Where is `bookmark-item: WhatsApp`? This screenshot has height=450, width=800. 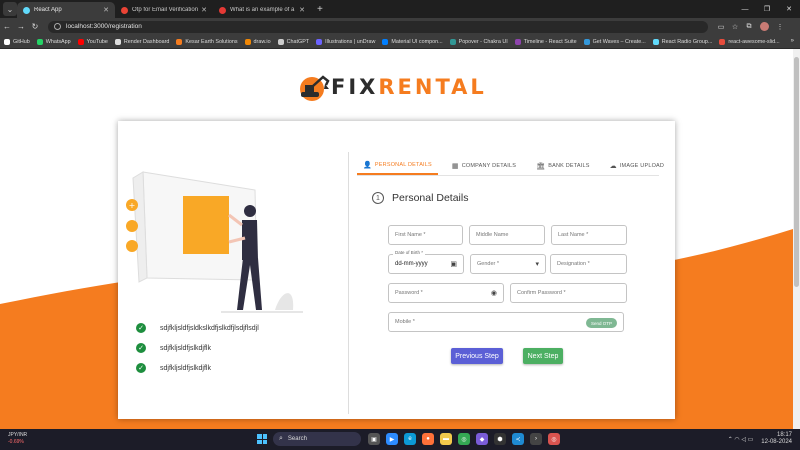
bookmark-item: WhatsApp is located at coordinates (53, 41).